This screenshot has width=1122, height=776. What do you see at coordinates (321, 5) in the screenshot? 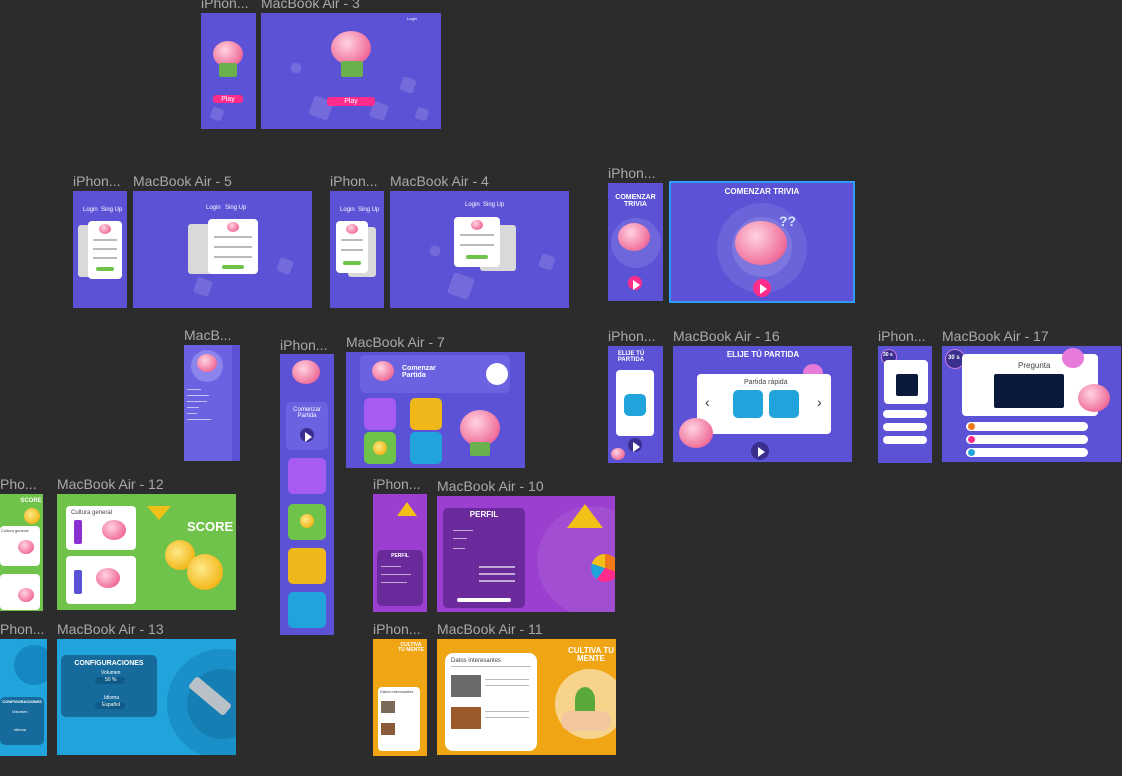
I see `frame-label: MacBook Air - 3` at bounding box center [321, 5].